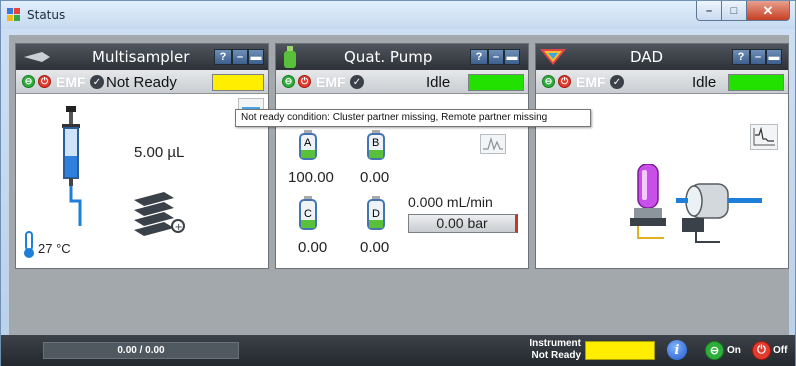 This screenshot has width=796, height=366. I want to click on close-button: ✕, so click(768, 11).